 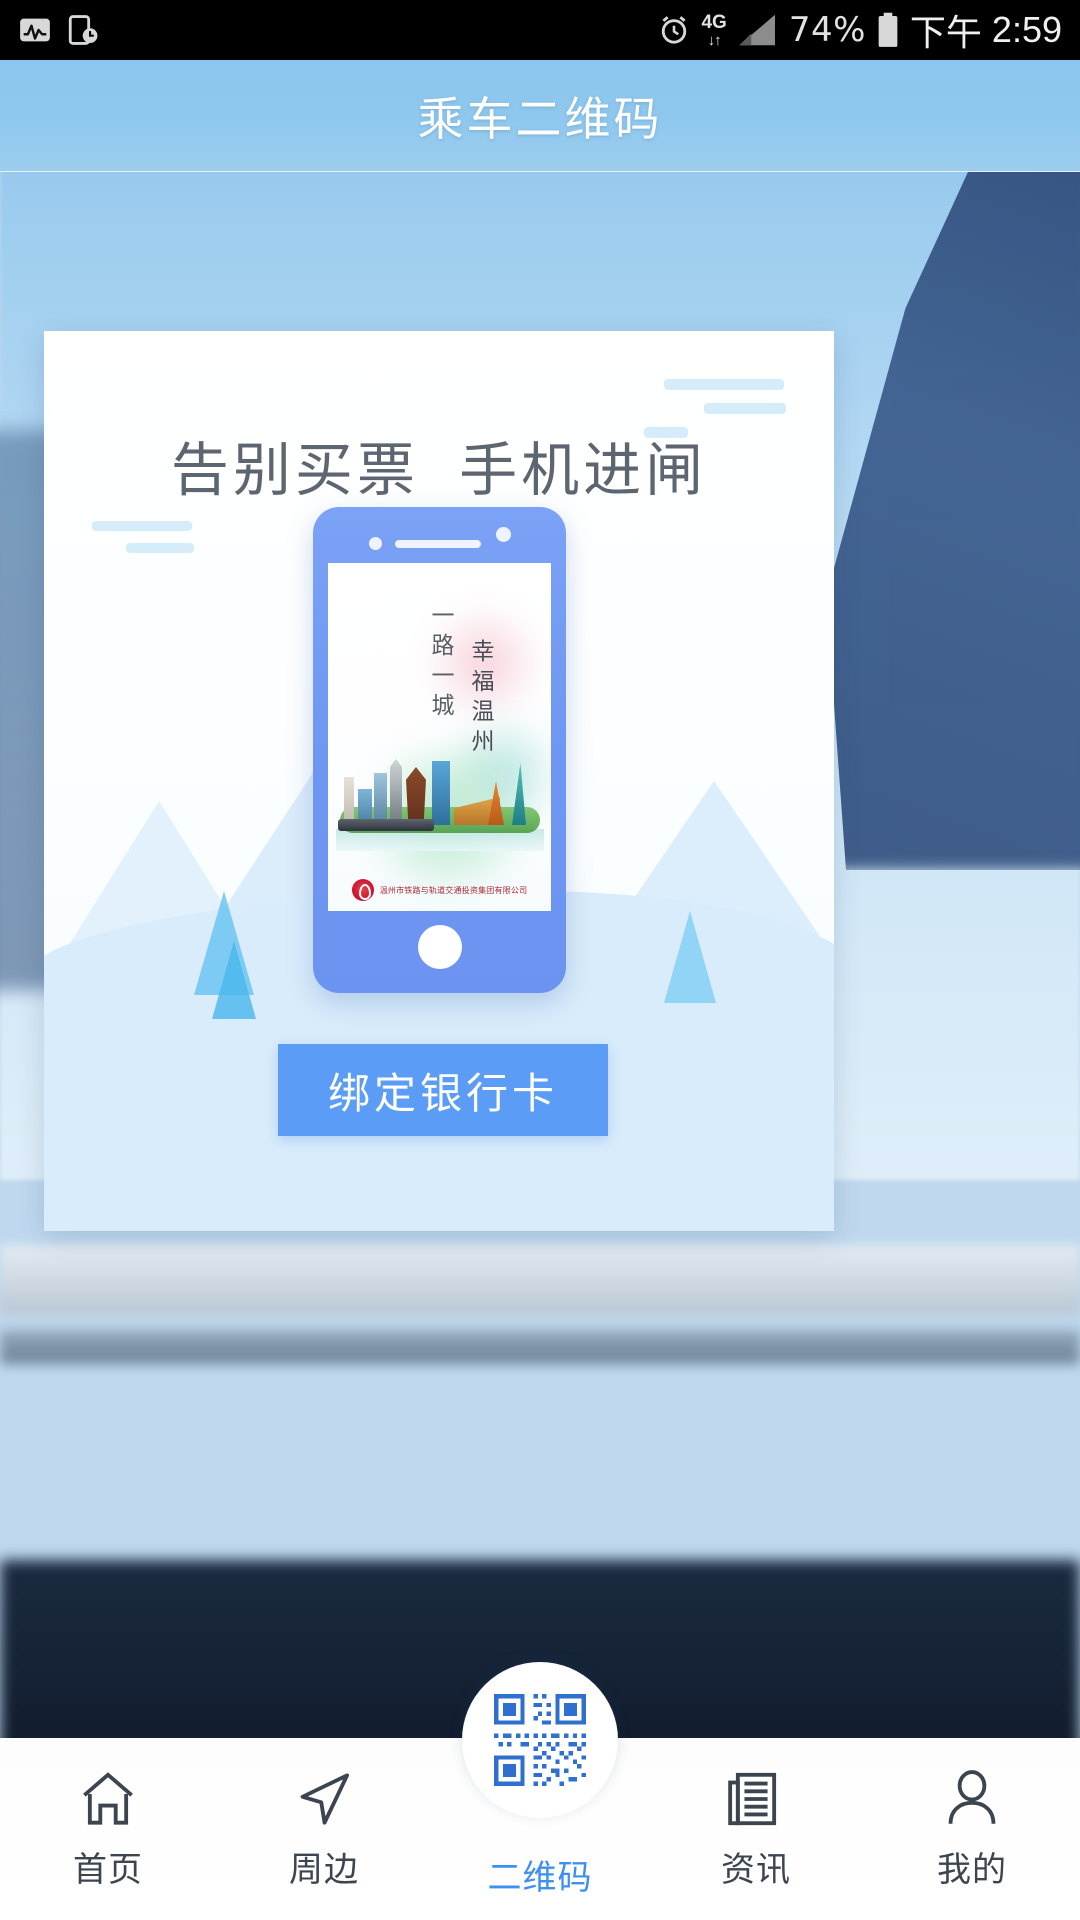 I want to click on phone-sensor-dot, so click(x=503, y=534).